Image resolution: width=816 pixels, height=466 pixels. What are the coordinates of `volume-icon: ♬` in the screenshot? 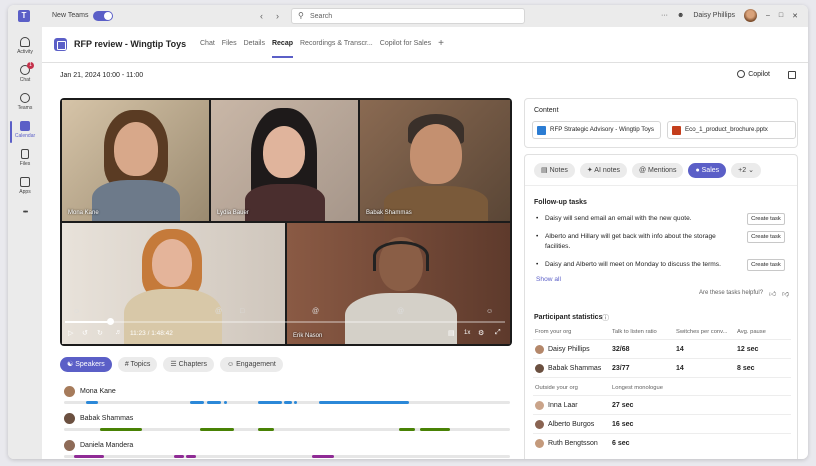 It's located at (118, 332).